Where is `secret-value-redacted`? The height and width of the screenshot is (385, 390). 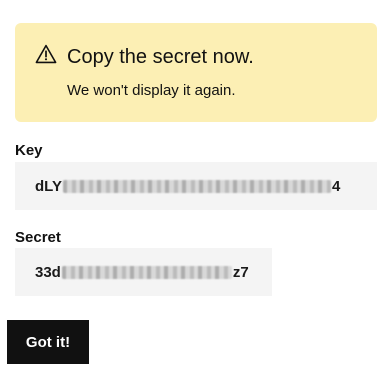
secret-value-redacted is located at coordinates (146, 272).